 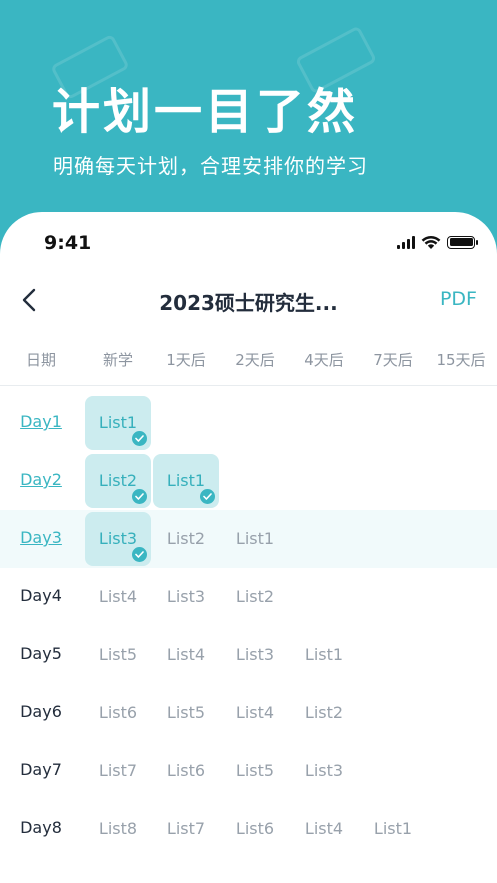 I want to click on table-row: Day7 List7 List6 List5 List3, so click(x=248, y=771).